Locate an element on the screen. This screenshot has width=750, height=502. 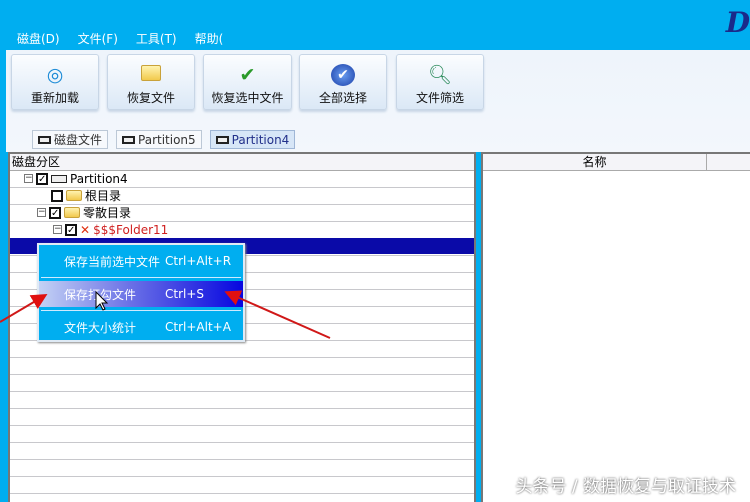
menu-file: 文件(F) is located at coordinates (98, 38).